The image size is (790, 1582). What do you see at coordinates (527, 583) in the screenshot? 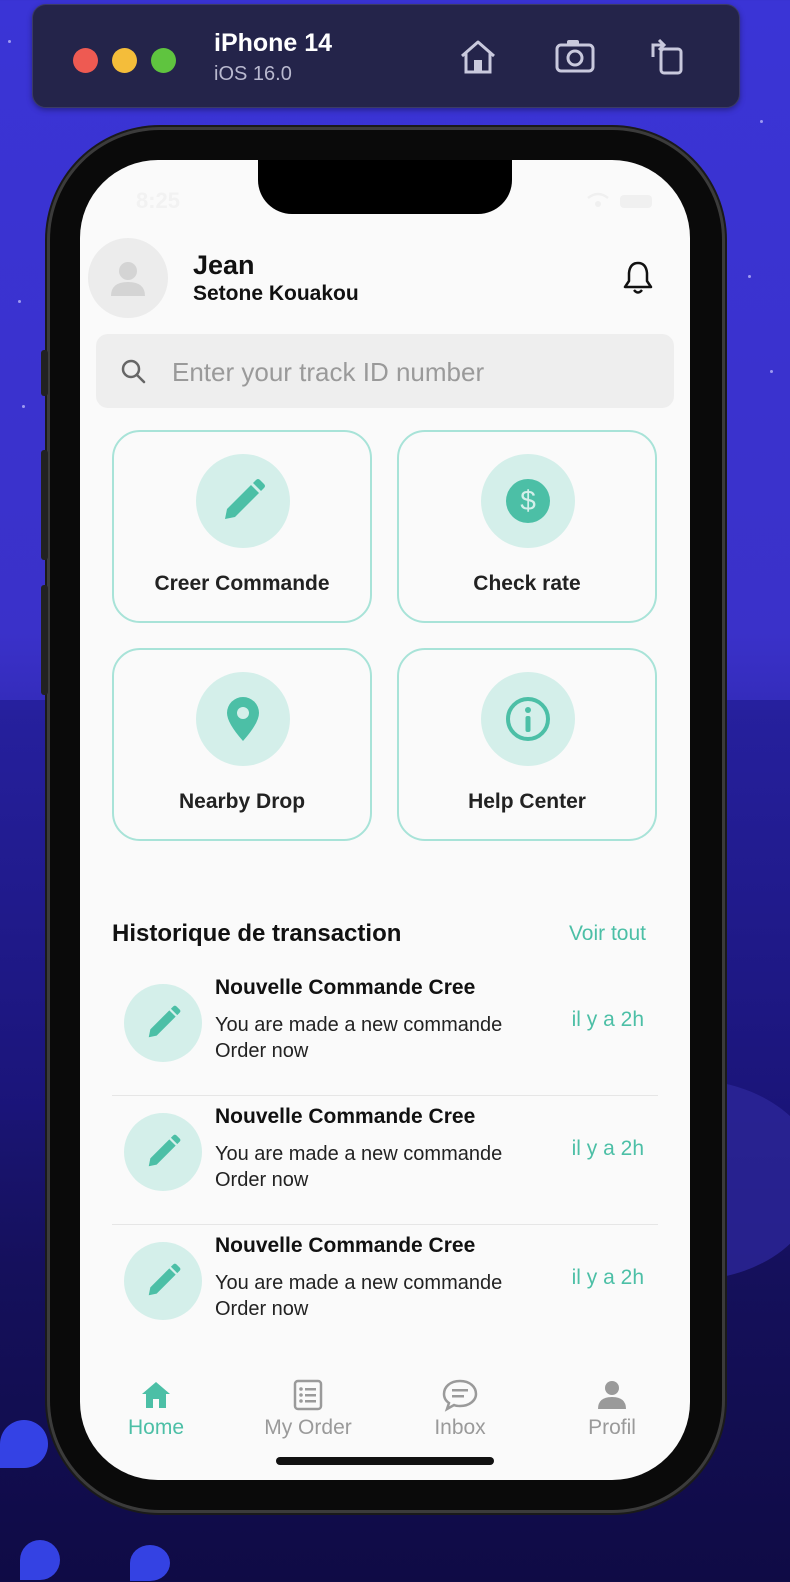
I see `action-label: Check rate` at bounding box center [527, 583].